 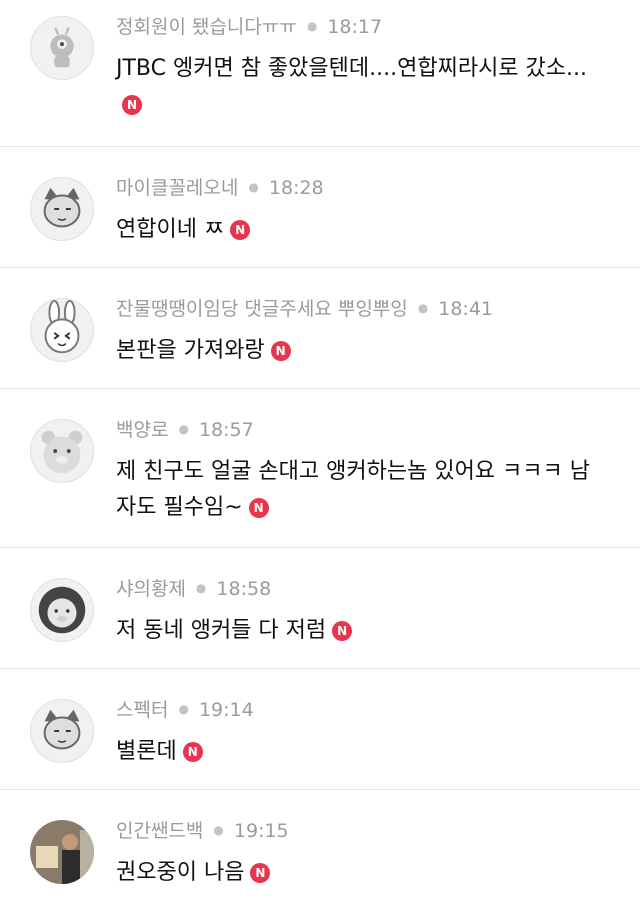 I want to click on comment-time: 18:28, so click(x=296, y=188).